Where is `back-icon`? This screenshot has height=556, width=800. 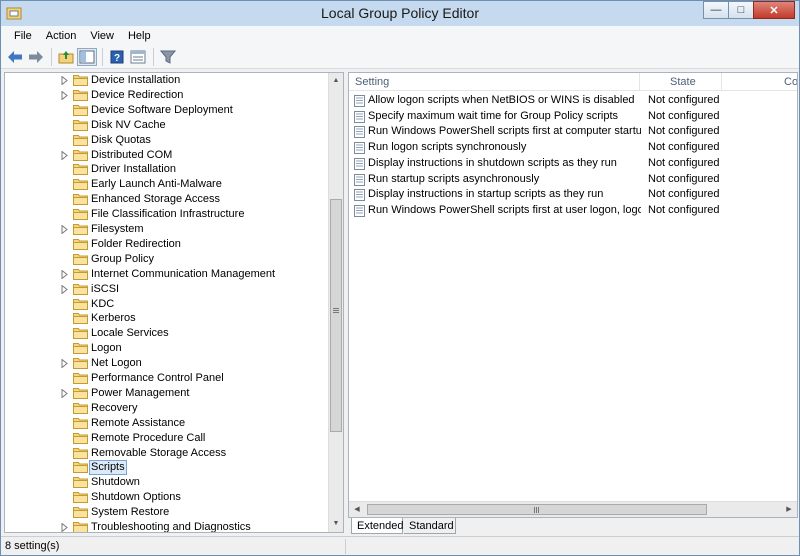
back-icon is located at coordinates (15, 56).